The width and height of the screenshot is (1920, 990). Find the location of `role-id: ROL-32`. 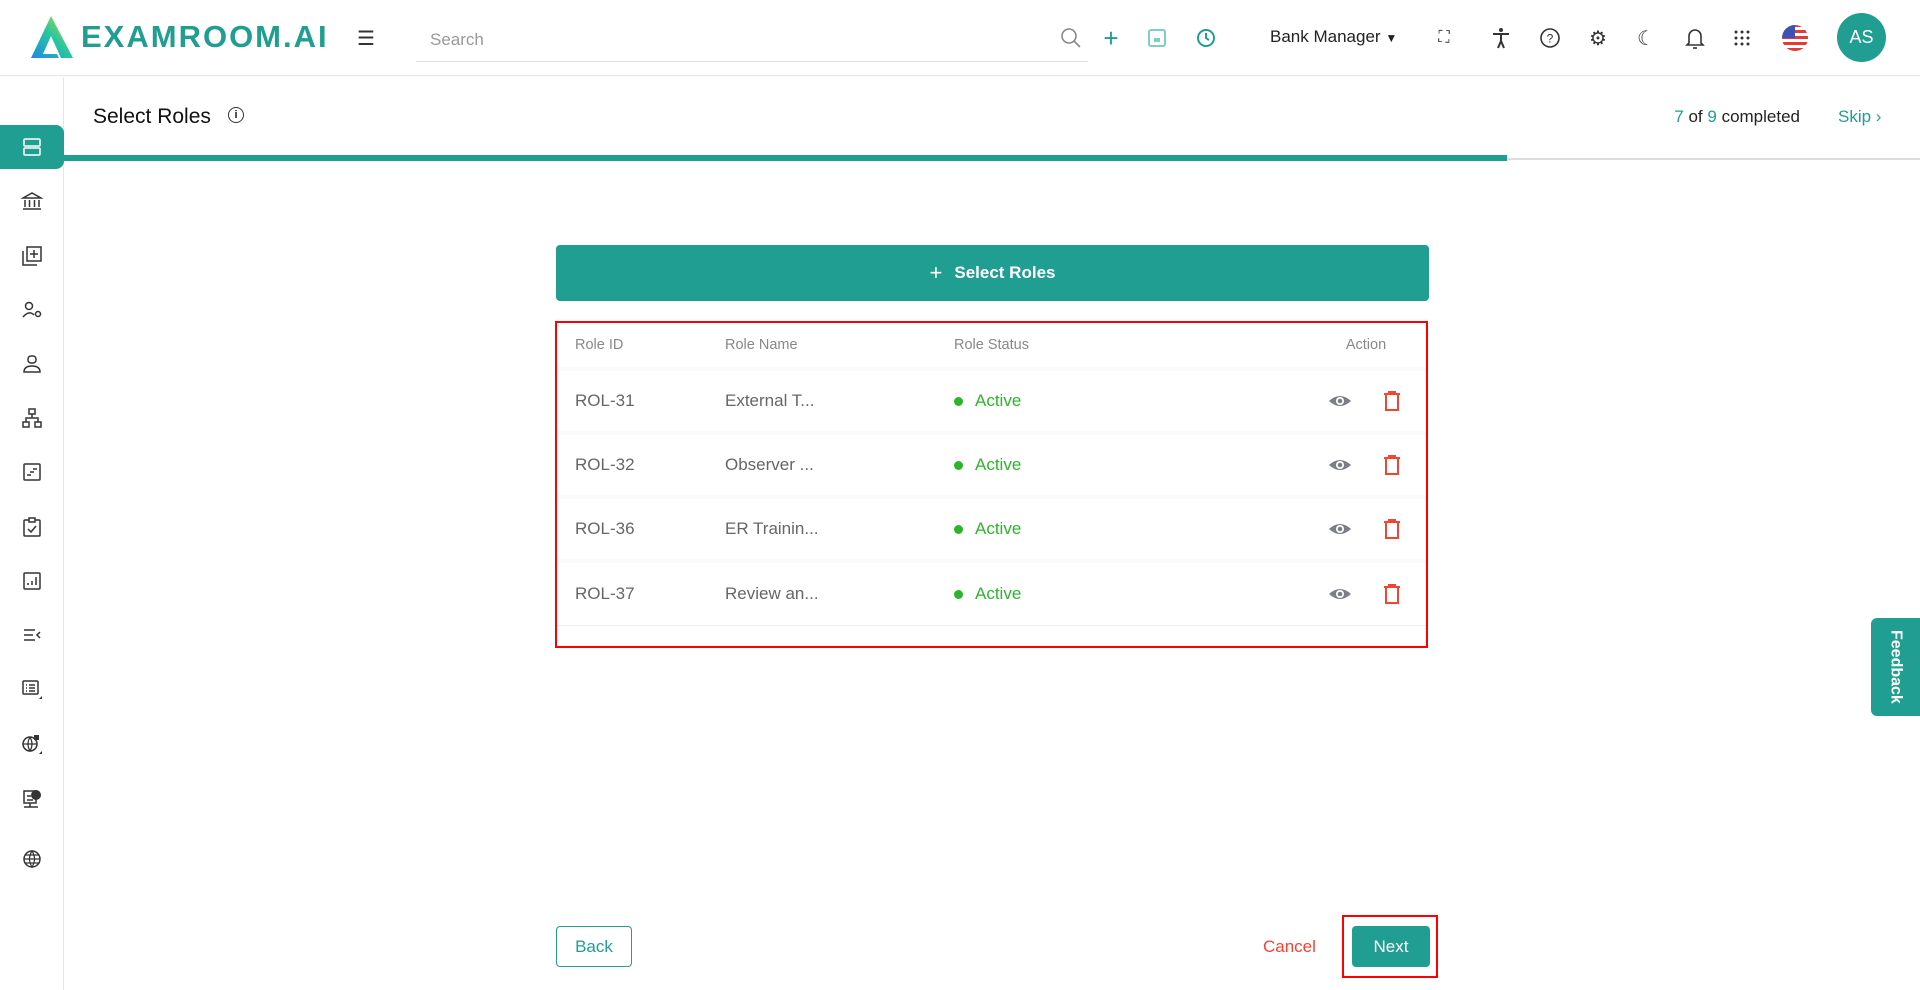

role-id: ROL-32 is located at coordinates (641, 464).